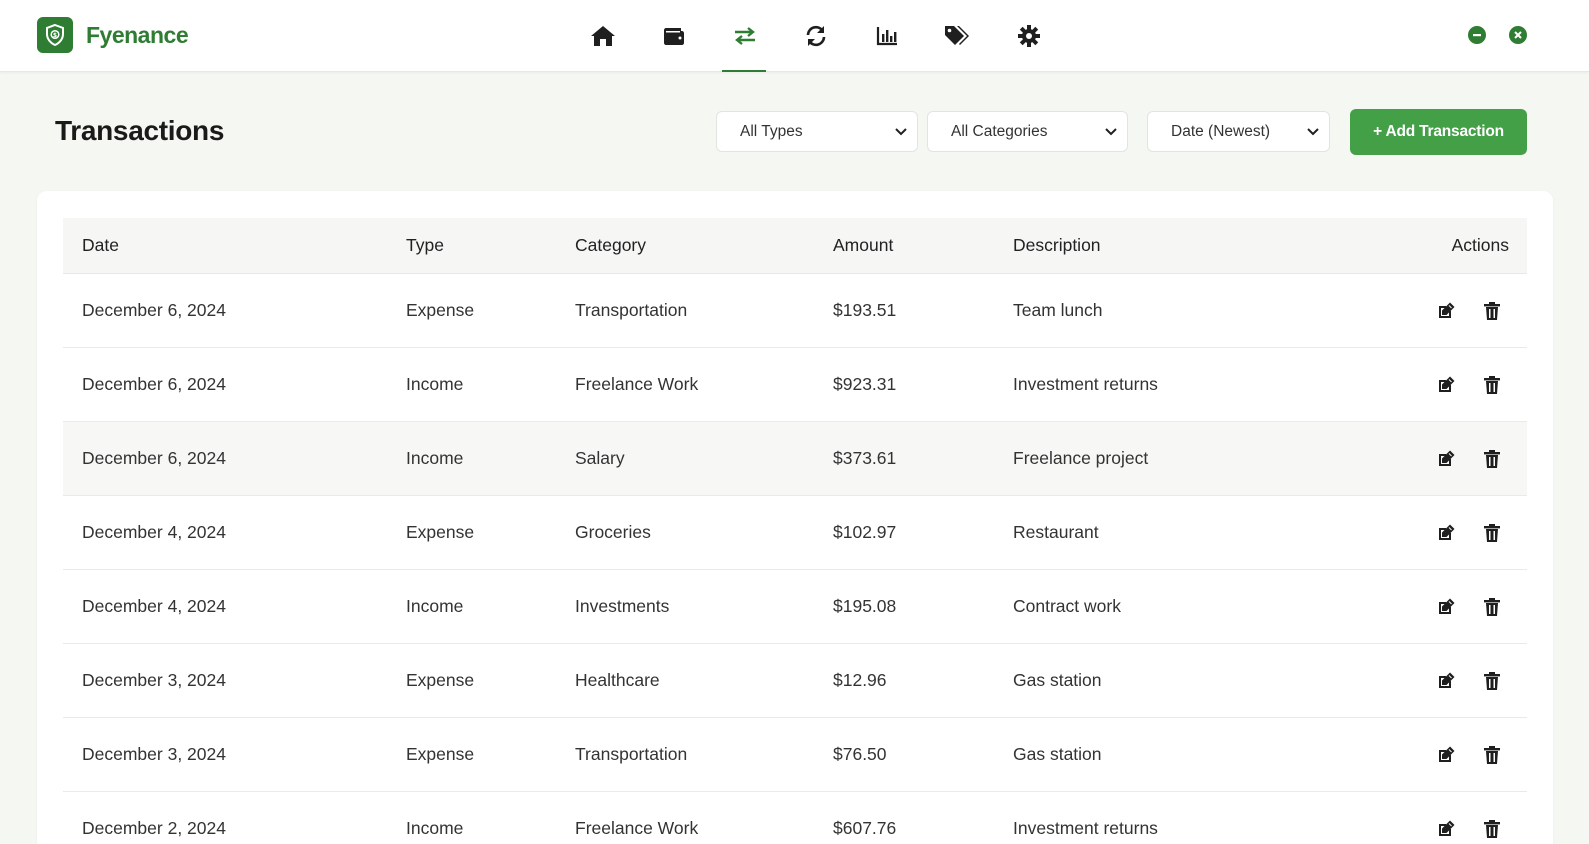  I want to click on nav-recurring, so click(815, 36).